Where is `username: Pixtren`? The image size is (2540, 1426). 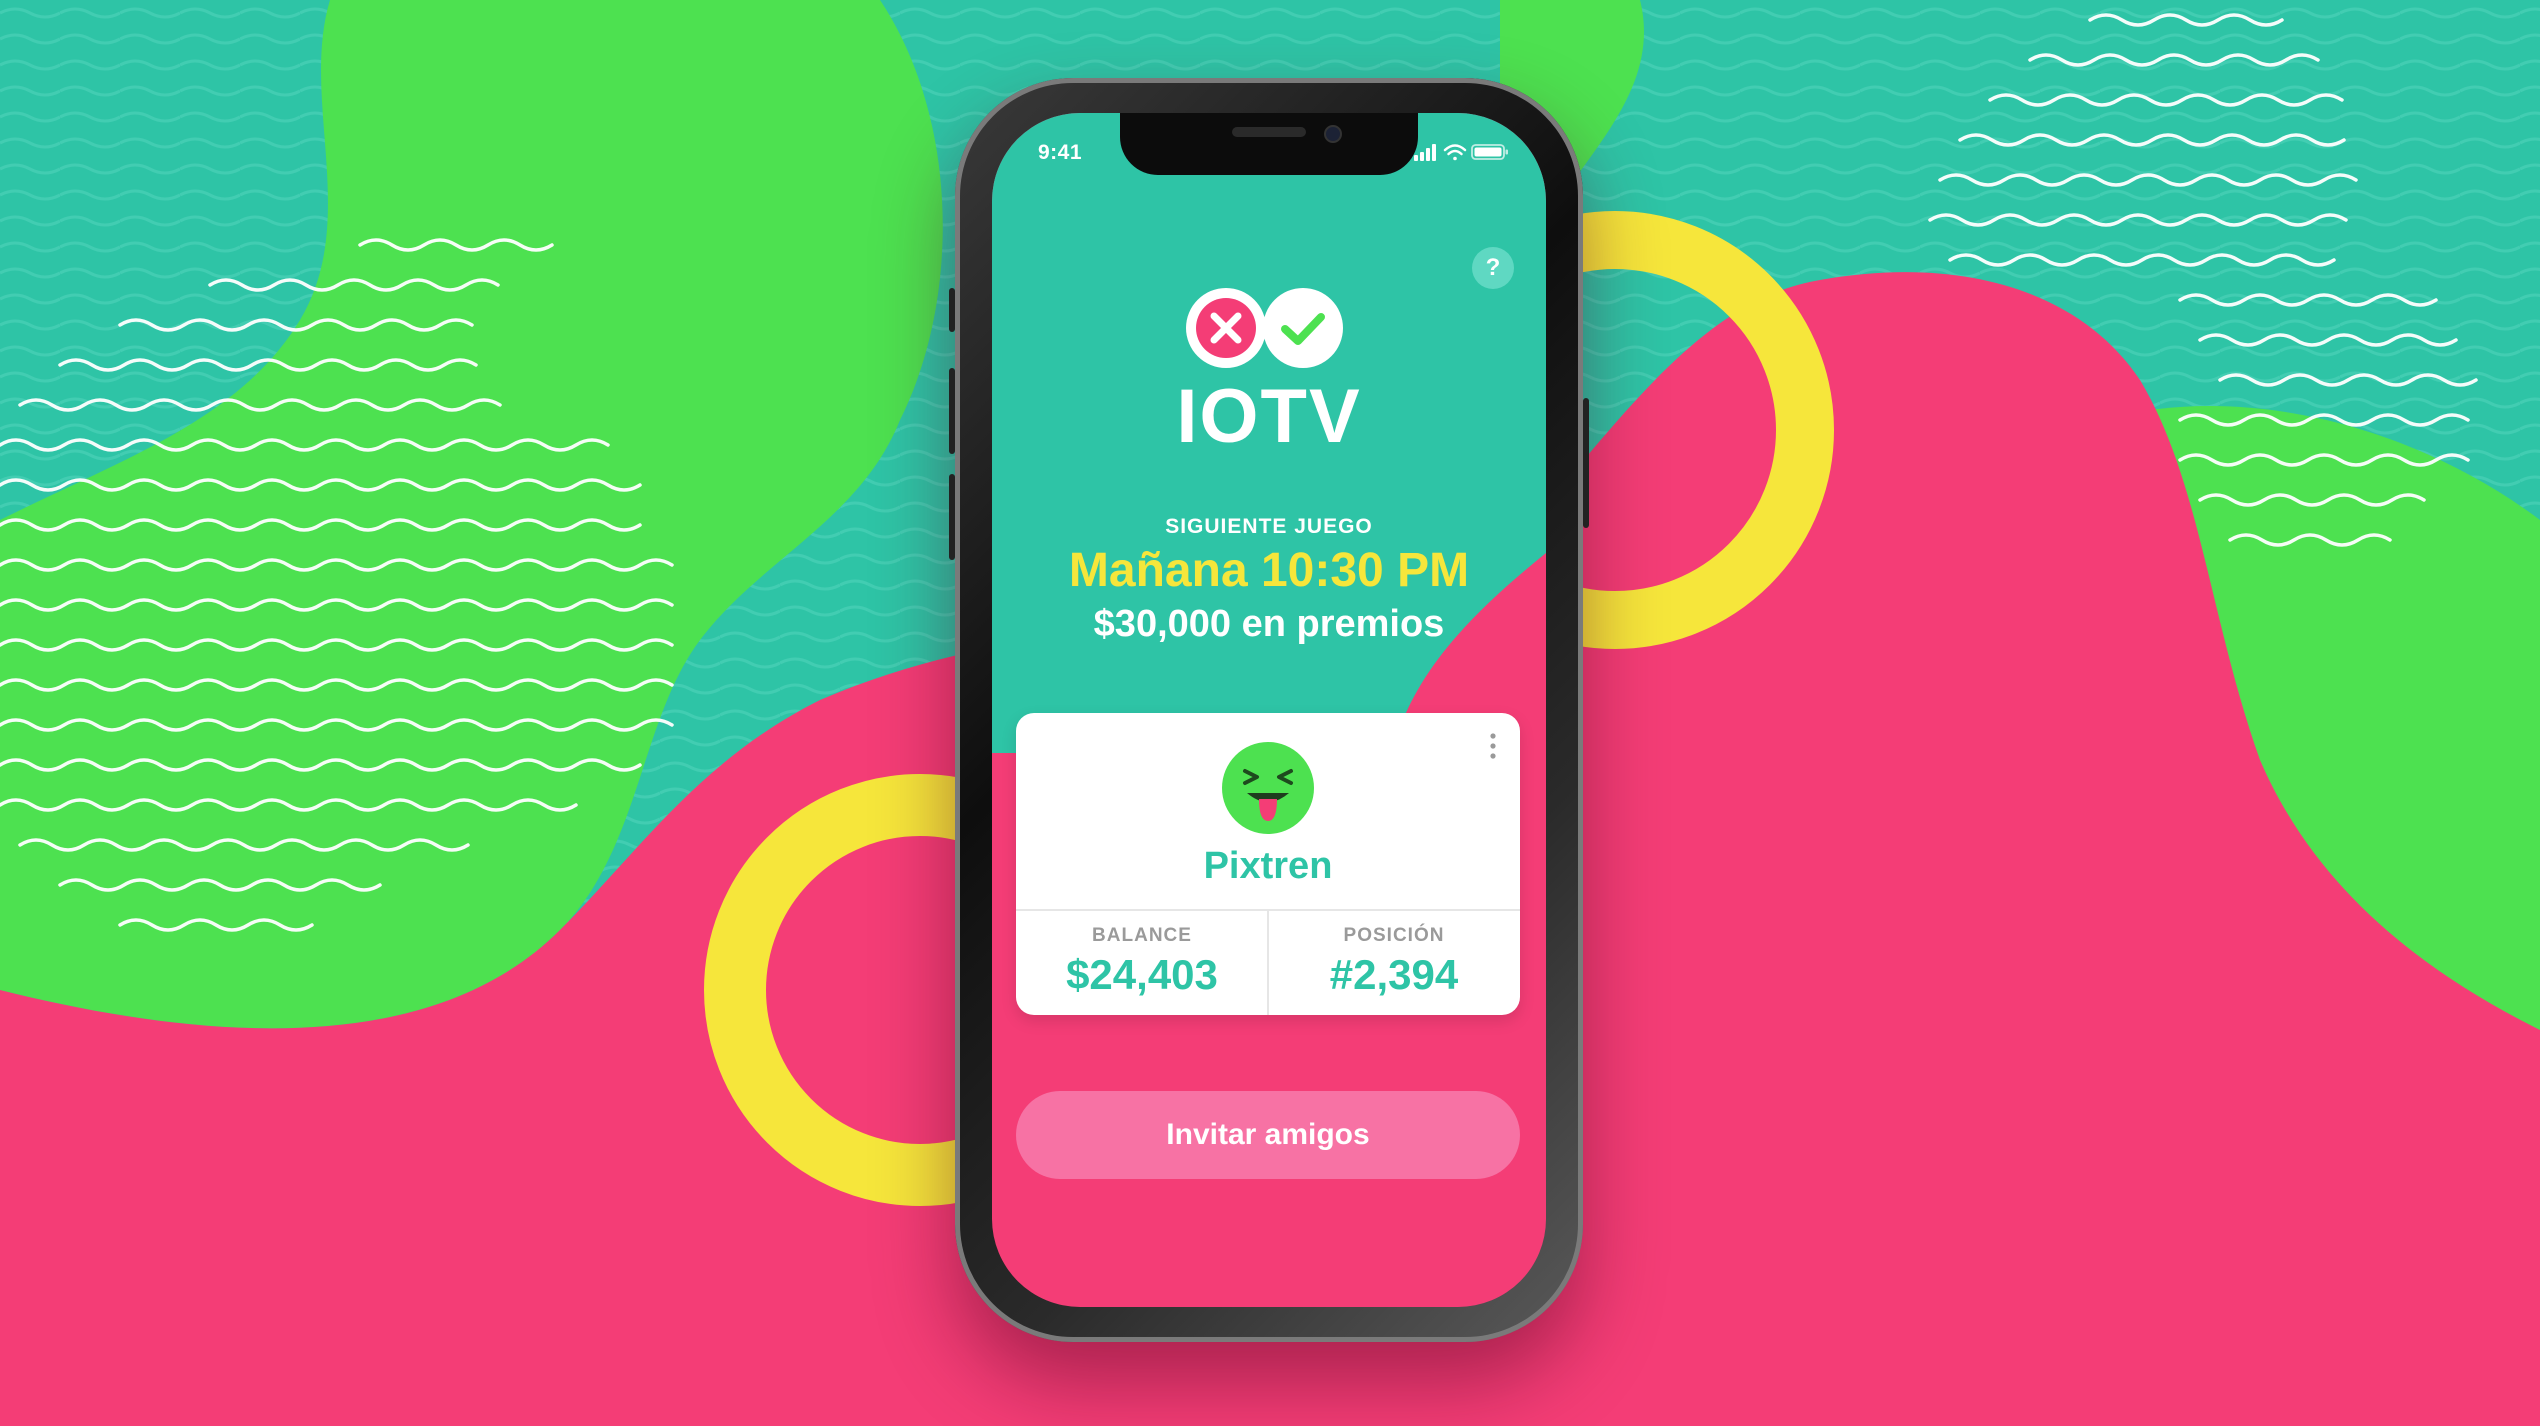
username: Pixtren is located at coordinates (1268, 866).